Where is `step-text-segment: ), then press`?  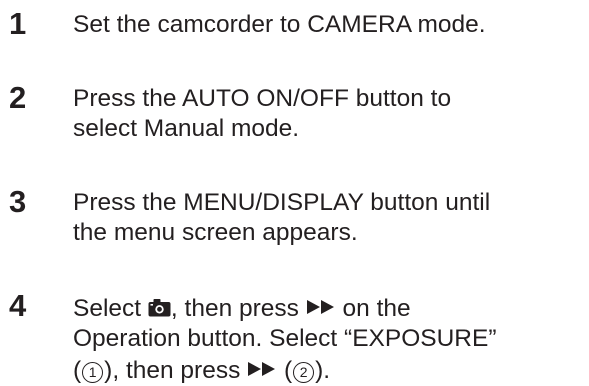 step-text-segment: ), then press is located at coordinates (176, 370).